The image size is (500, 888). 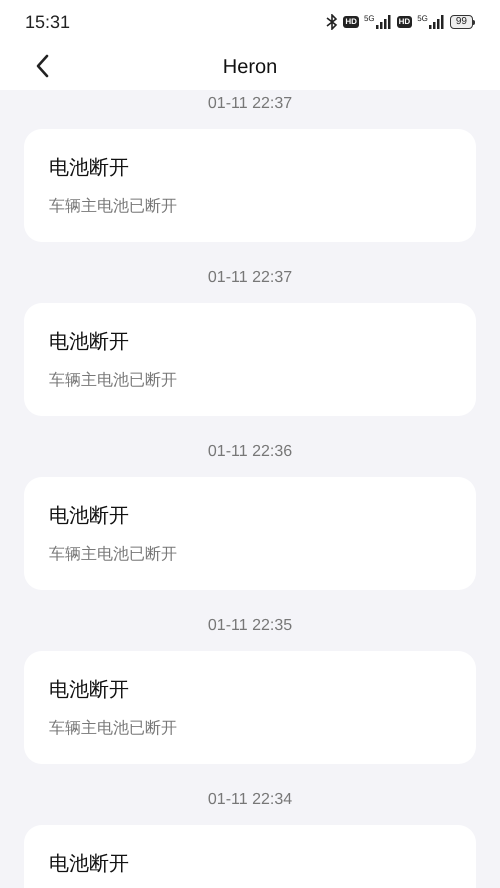 I want to click on page-title: Heron, so click(x=250, y=67).